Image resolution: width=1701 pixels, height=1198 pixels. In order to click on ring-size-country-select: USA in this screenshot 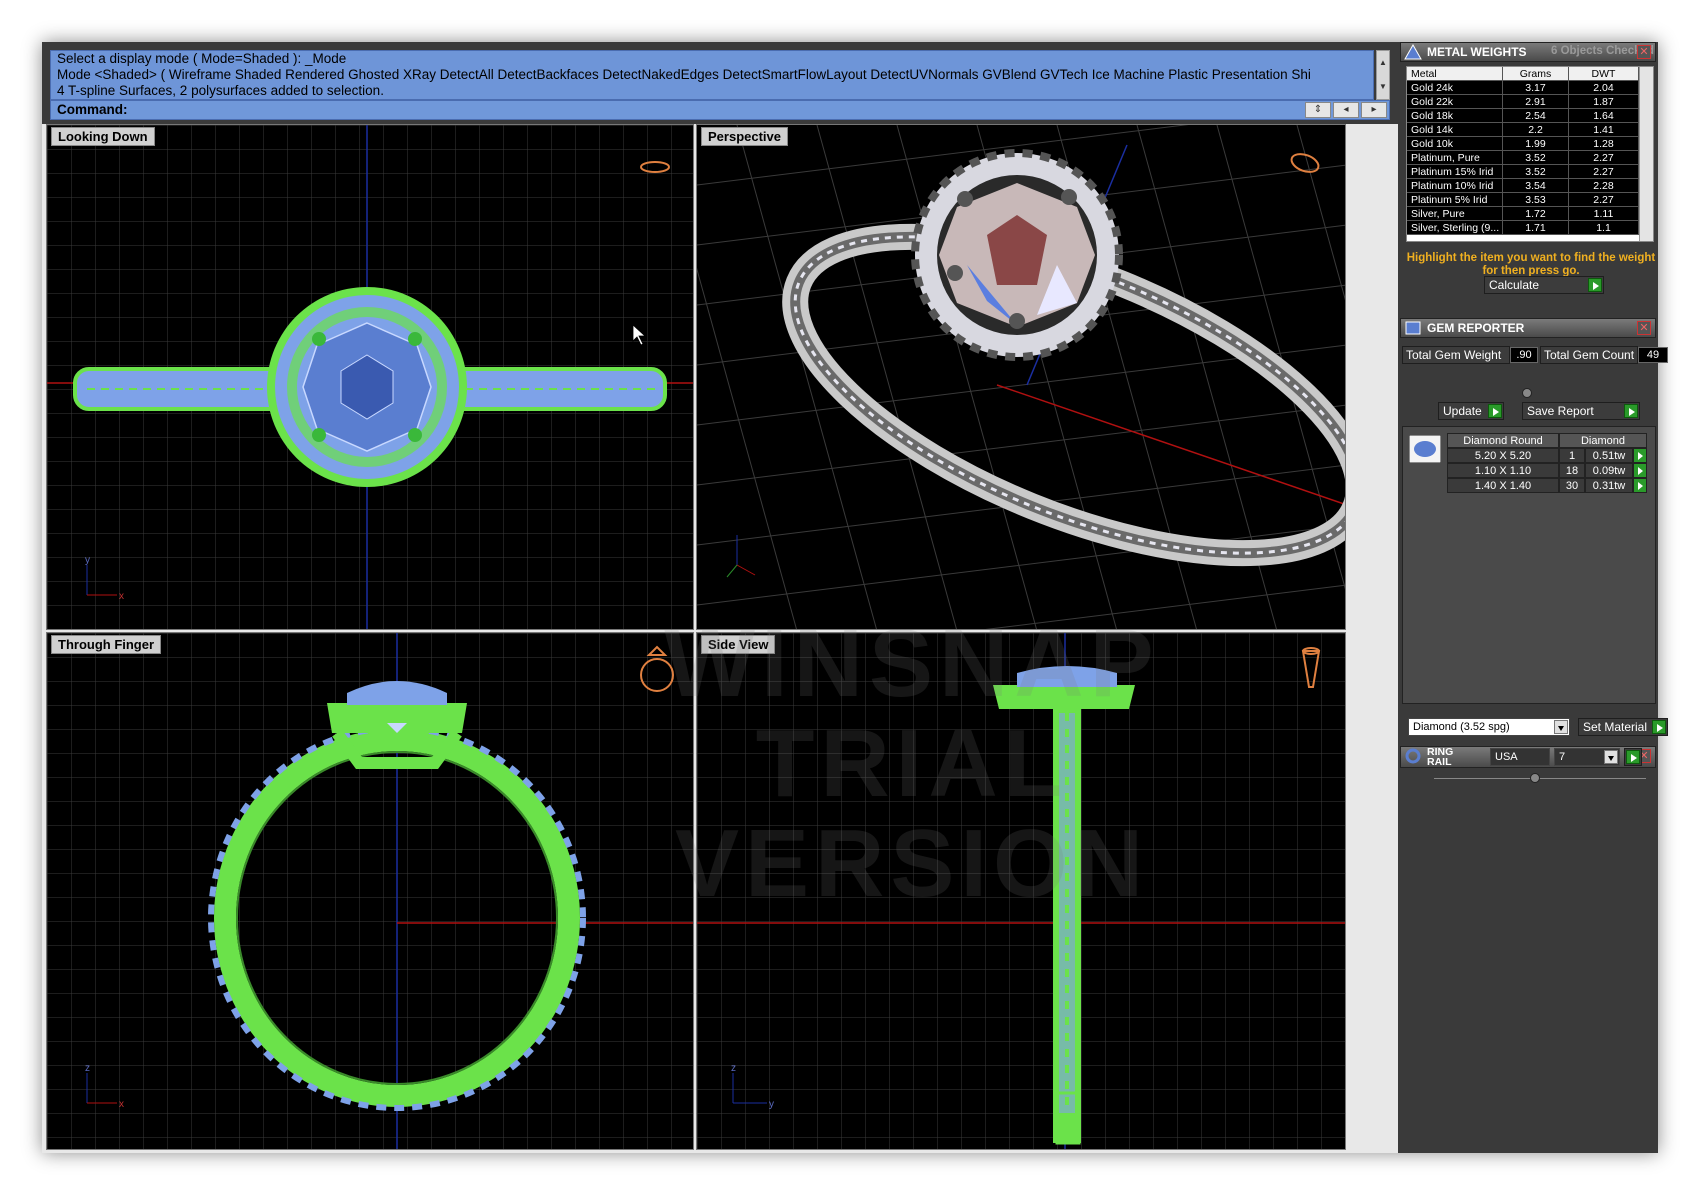, I will do `click(1520, 757)`.